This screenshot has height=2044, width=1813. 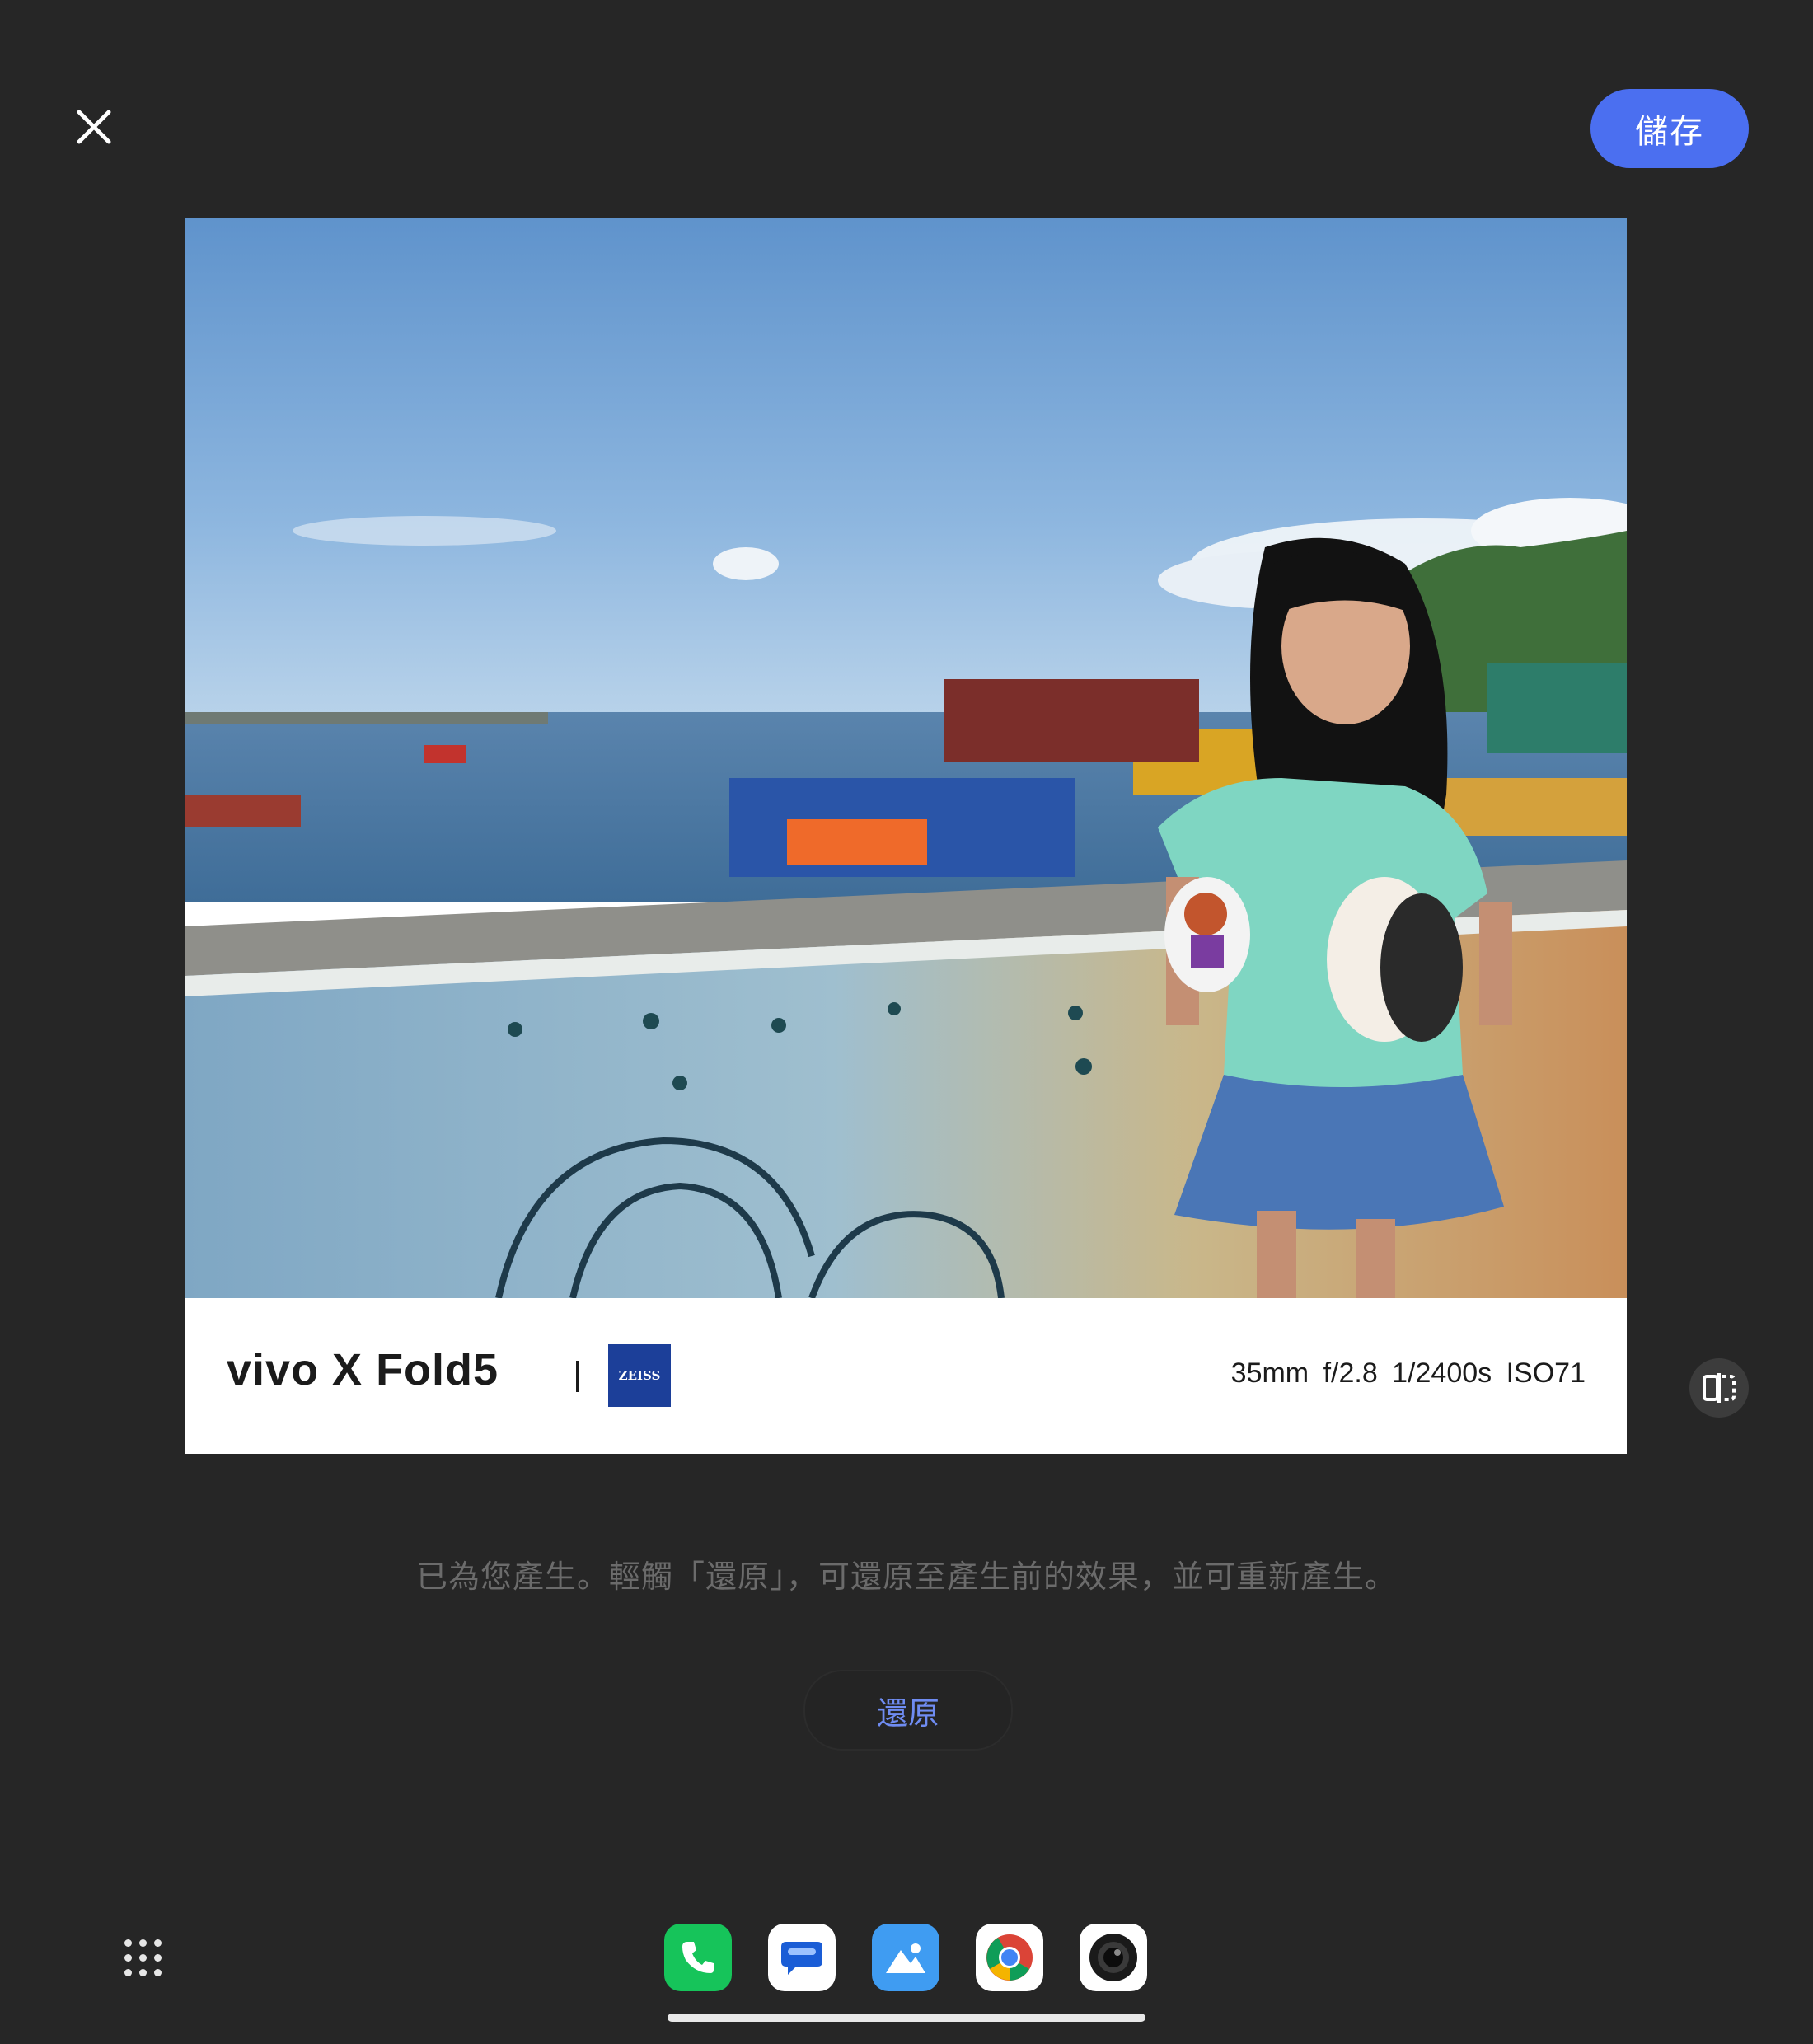 I want to click on save-button: 儲存, so click(x=1669, y=128).